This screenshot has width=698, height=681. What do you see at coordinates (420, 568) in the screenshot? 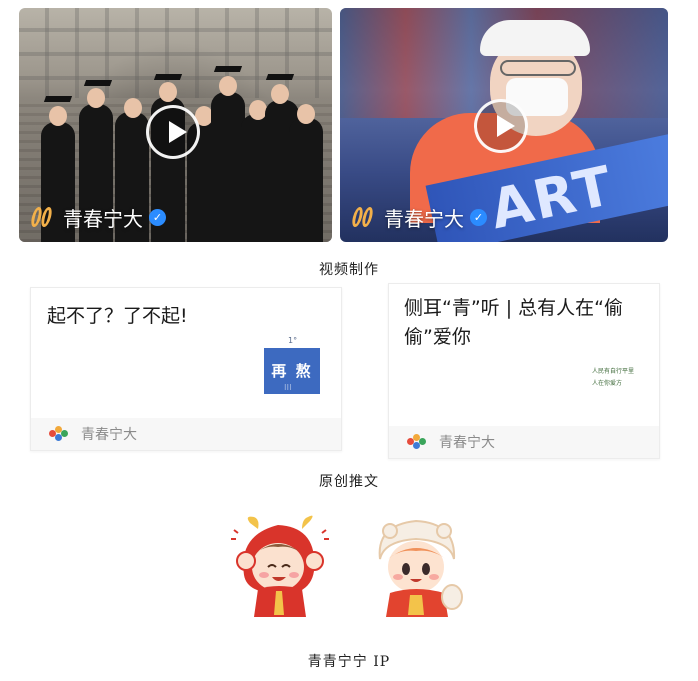
I see `ip-character-ningning` at bounding box center [420, 568].